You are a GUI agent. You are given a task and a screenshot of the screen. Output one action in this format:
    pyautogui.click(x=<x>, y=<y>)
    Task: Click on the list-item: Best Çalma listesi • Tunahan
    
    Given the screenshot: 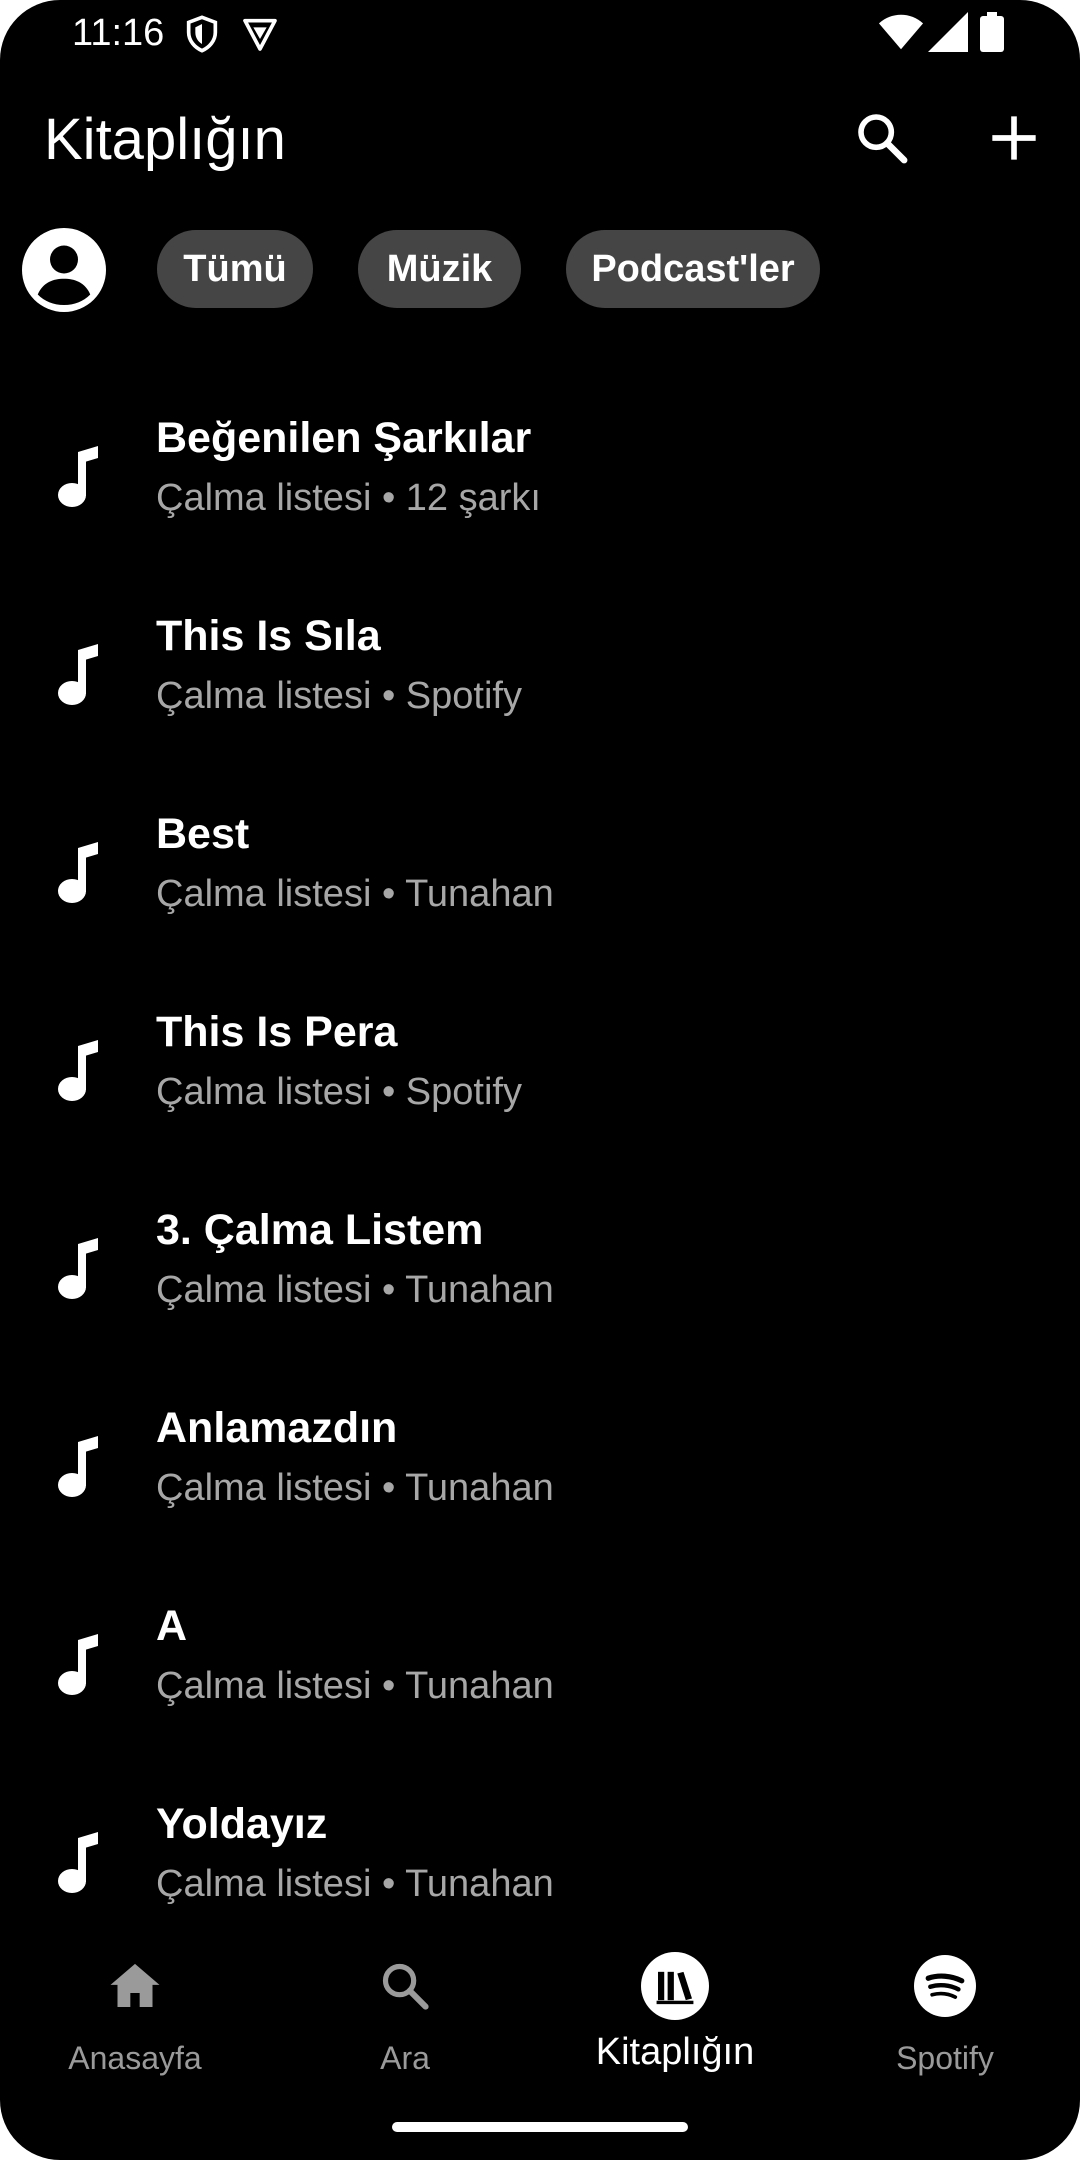 What is the action you would take?
    pyautogui.click(x=540, y=865)
    